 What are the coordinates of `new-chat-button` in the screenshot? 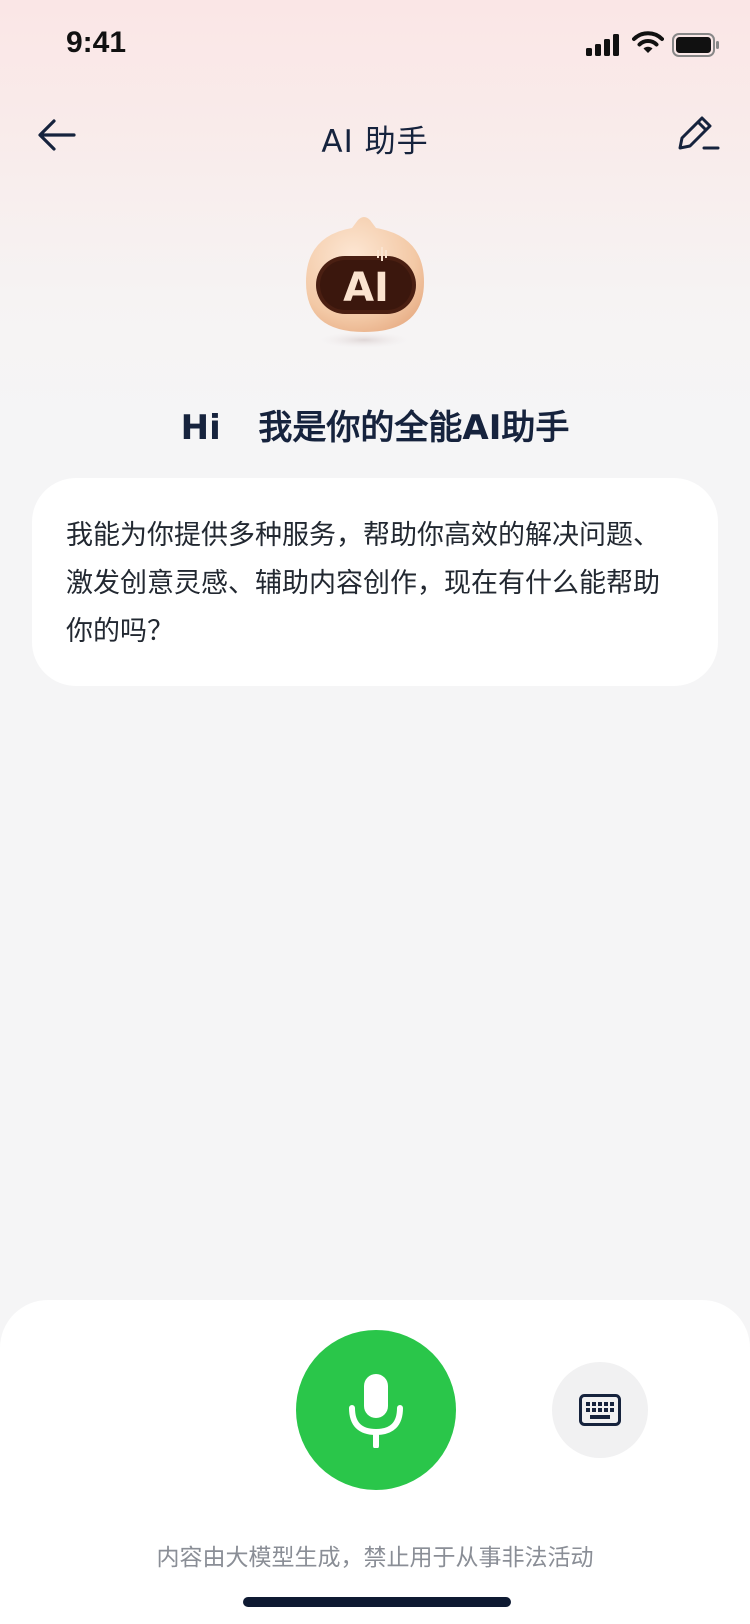 It's located at (697, 133).